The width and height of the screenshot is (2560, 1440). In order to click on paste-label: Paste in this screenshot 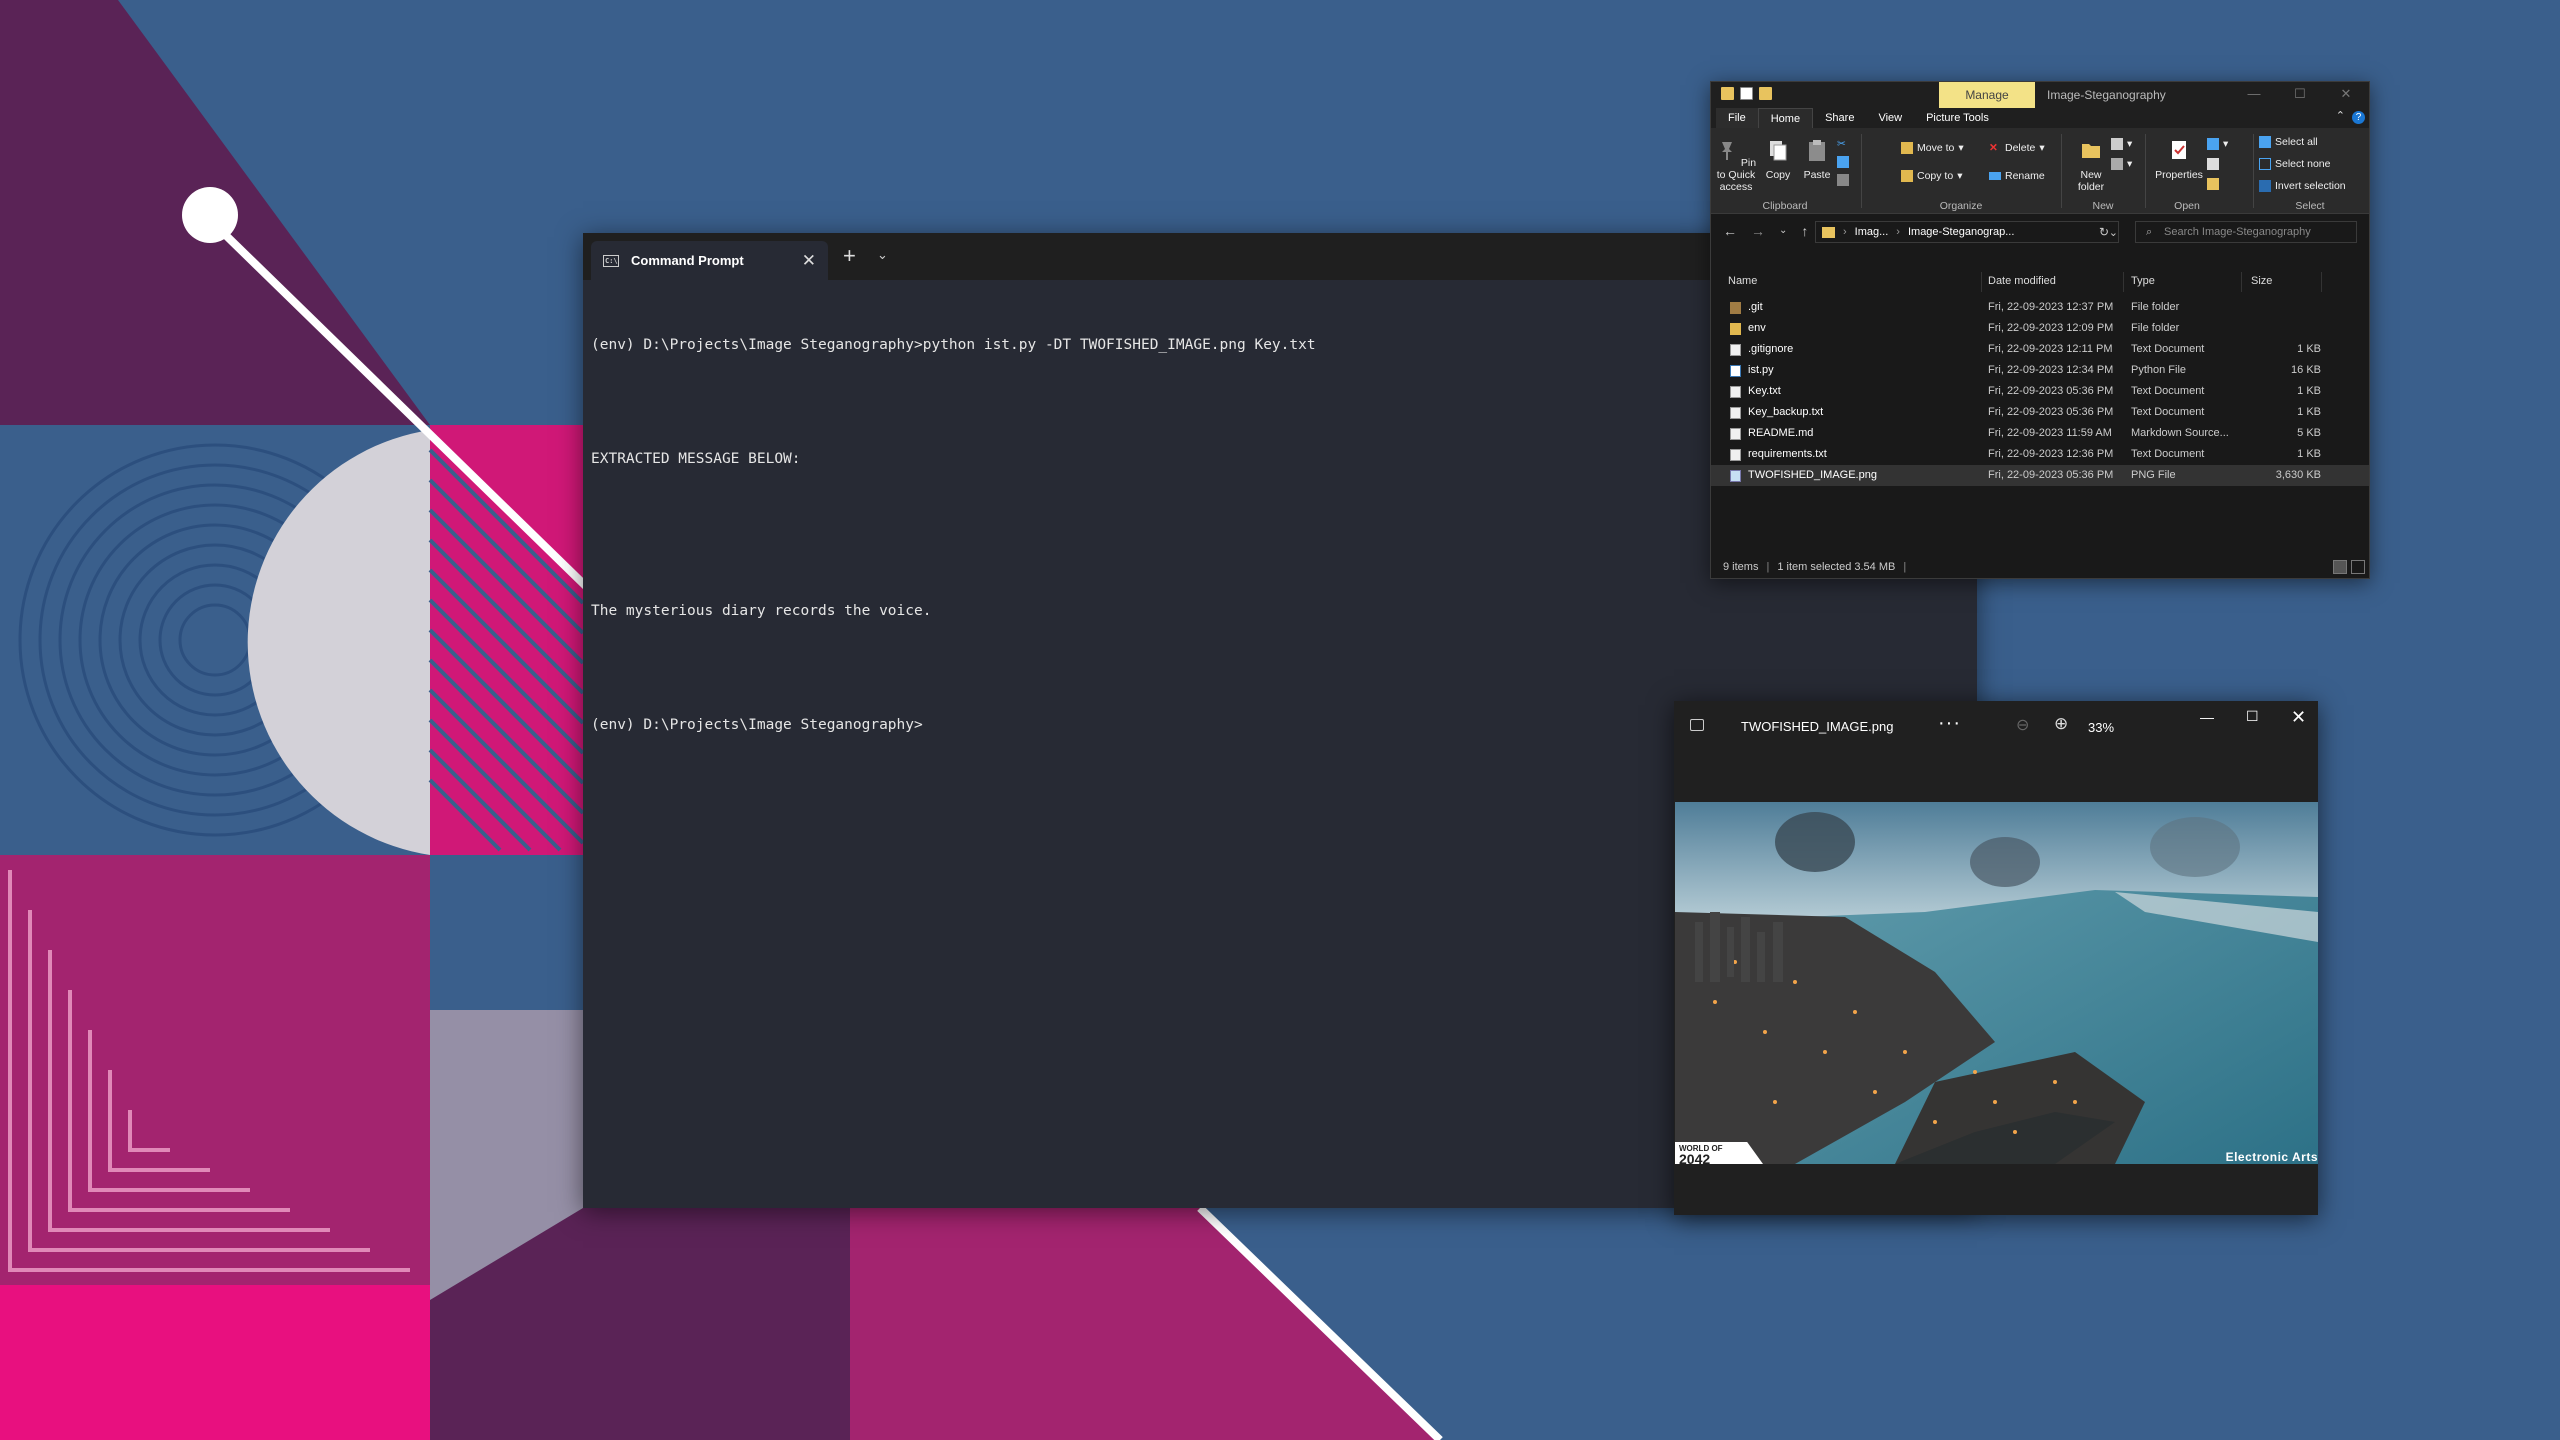, I will do `click(1817, 175)`.